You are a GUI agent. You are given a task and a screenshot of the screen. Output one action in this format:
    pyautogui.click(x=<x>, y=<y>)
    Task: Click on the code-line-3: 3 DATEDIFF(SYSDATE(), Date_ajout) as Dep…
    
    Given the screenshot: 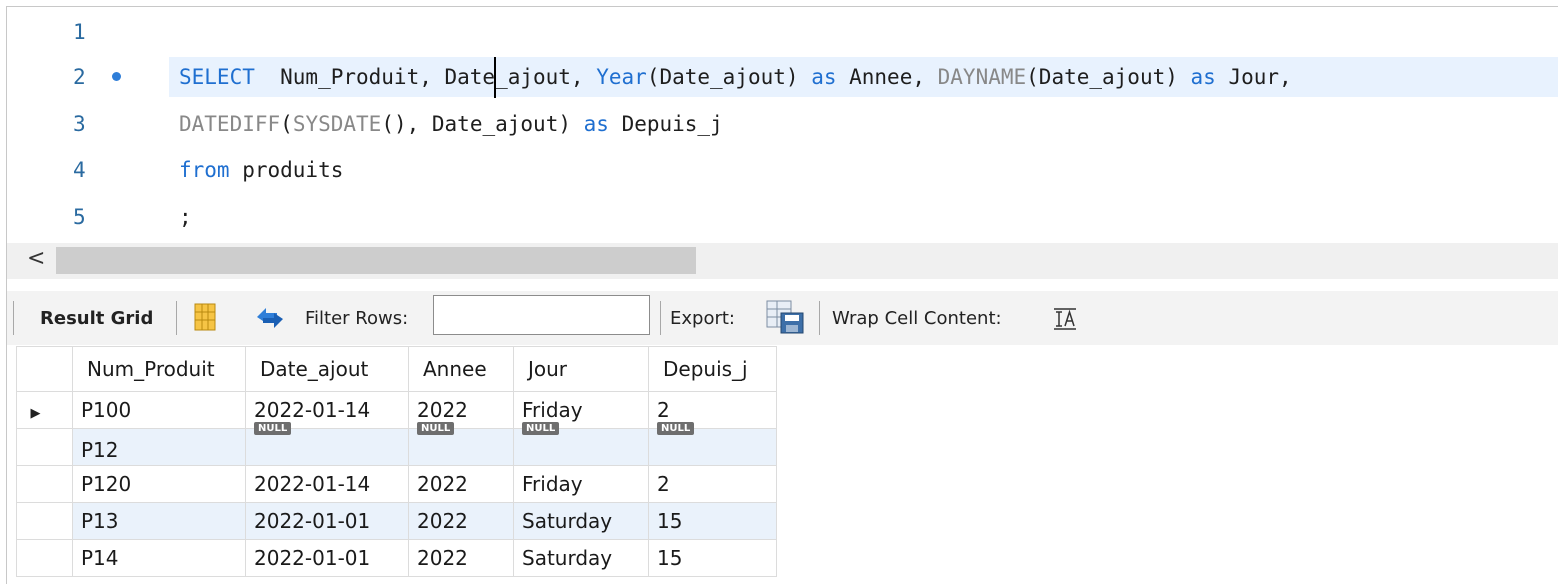 What is the action you would take?
    pyautogui.click(x=782, y=124)
    